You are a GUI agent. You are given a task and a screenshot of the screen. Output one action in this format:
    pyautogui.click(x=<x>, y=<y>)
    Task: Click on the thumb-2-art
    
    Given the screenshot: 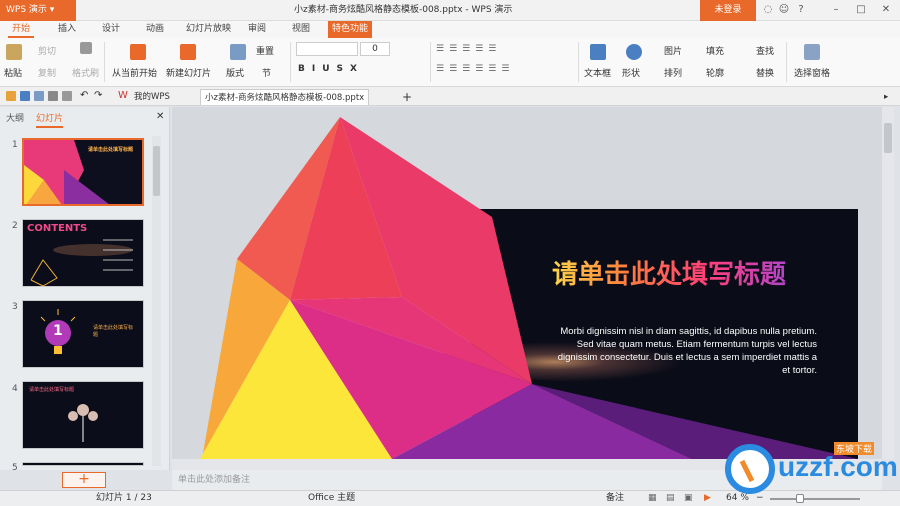 What is the action you would take?
    pyautogui.click(x=81, y=262)
    